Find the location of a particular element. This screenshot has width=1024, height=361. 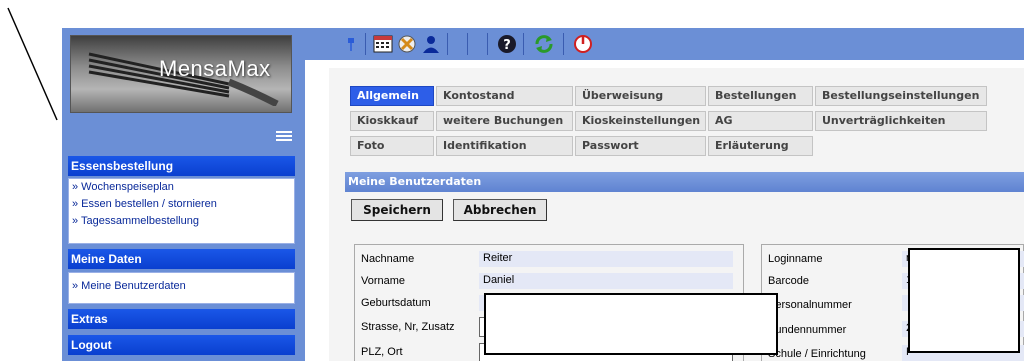

link-tagessammelbestellung: » Tagessammelbestellung is located at coordinates (181, 221).